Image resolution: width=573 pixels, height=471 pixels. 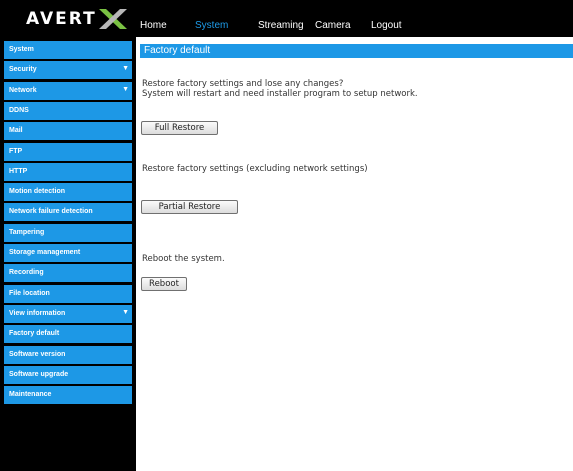 I want to click on sidebar-item-label: Network, so click(x=23, y=90).